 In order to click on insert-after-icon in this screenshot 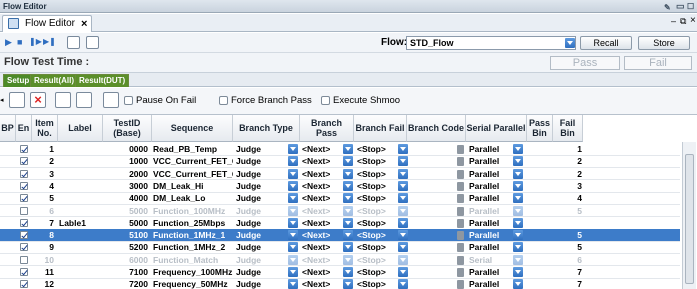, I will do `click(84, 100)`.